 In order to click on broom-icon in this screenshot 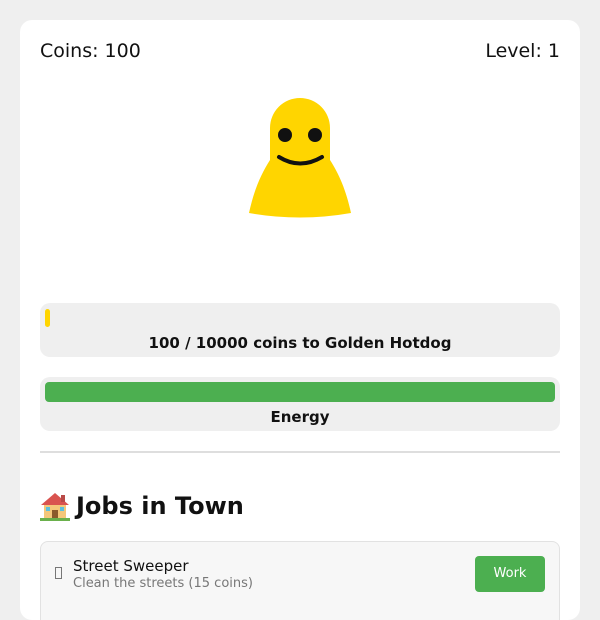, I will do `click(58, 573)`.